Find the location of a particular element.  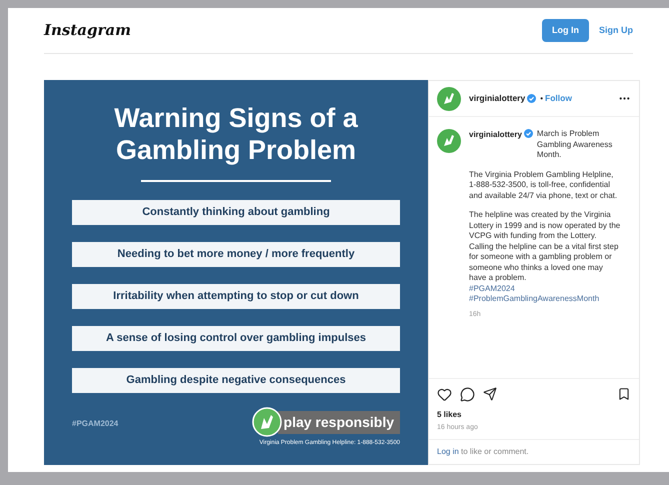

caption-text: The helpline was created by the Virginia Lottery in 1999 and is now operated by the VCPG with funding from the Lottery. Calling the helpline can be a vital first step for someone with a gambling problem or someone who thinks a loved one may have a problem. is located at coordinates (545, 247).